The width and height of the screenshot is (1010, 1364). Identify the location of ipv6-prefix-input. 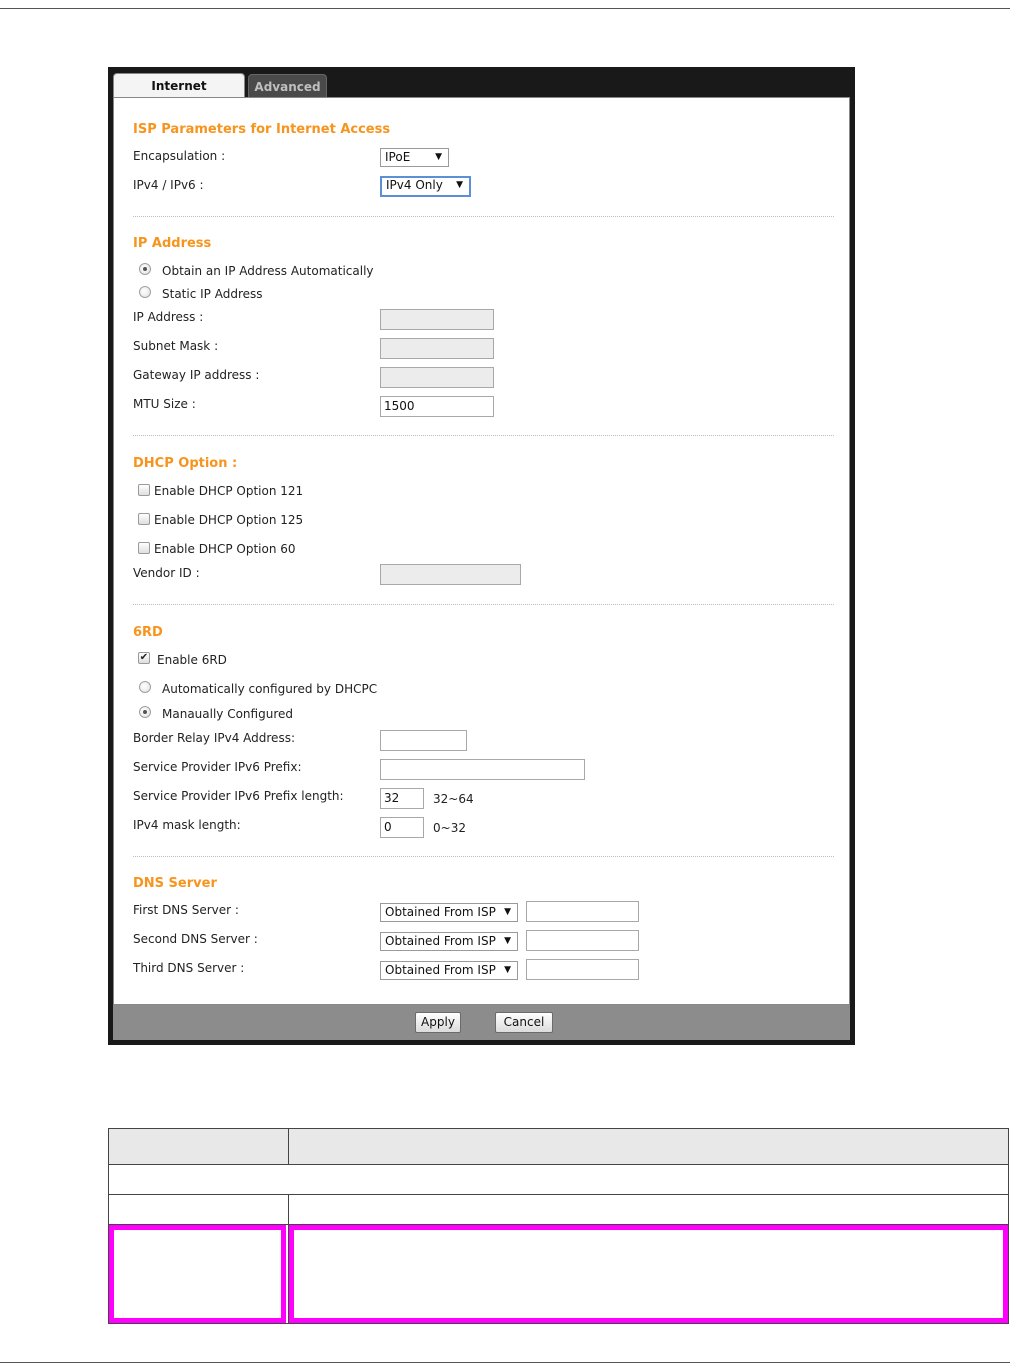
(482, 769).